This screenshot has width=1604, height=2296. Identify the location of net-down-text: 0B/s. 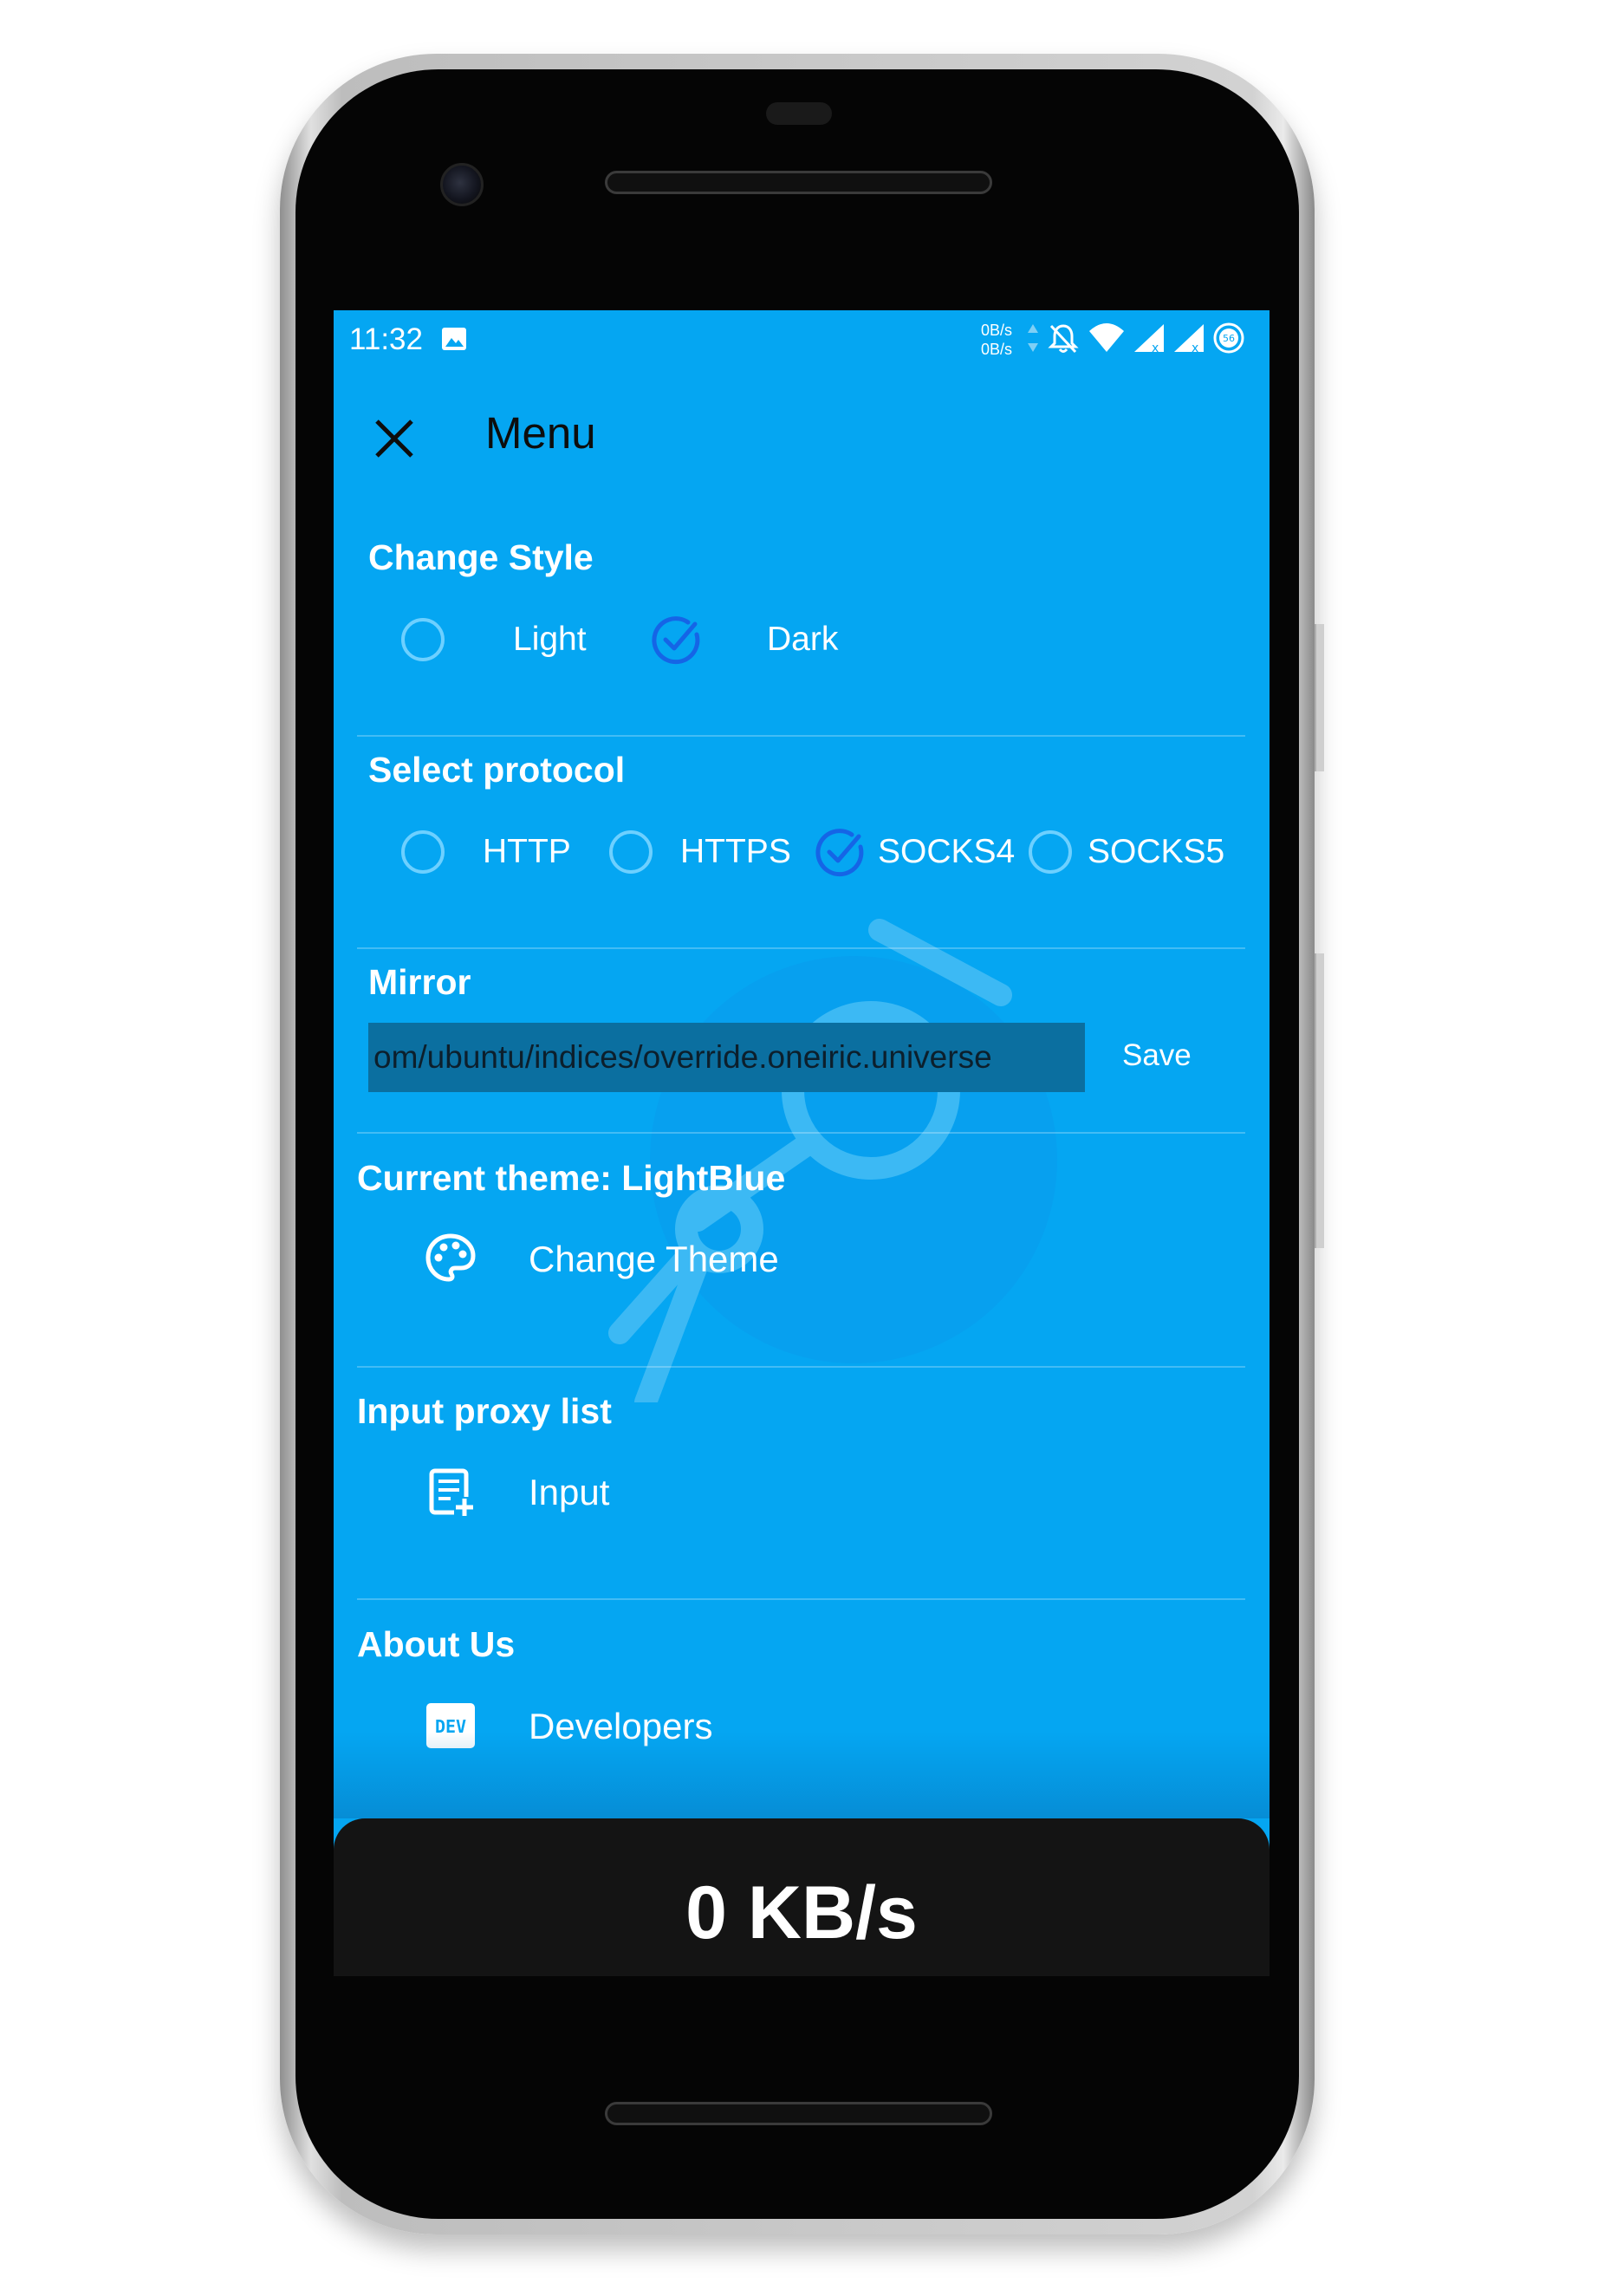
(997, 349).